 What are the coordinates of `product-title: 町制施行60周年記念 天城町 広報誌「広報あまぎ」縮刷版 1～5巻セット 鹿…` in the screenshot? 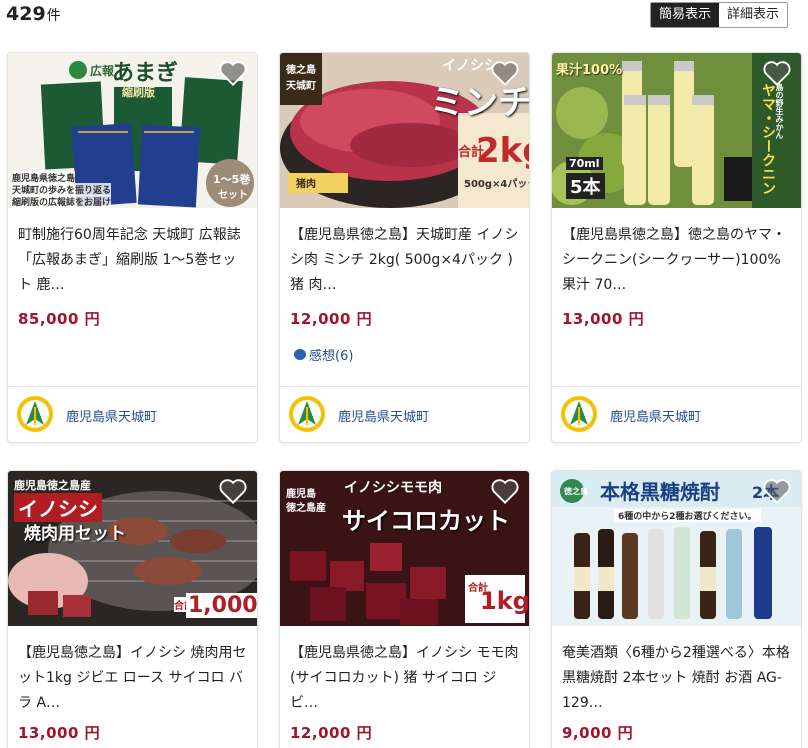 It's located at (134, 260).